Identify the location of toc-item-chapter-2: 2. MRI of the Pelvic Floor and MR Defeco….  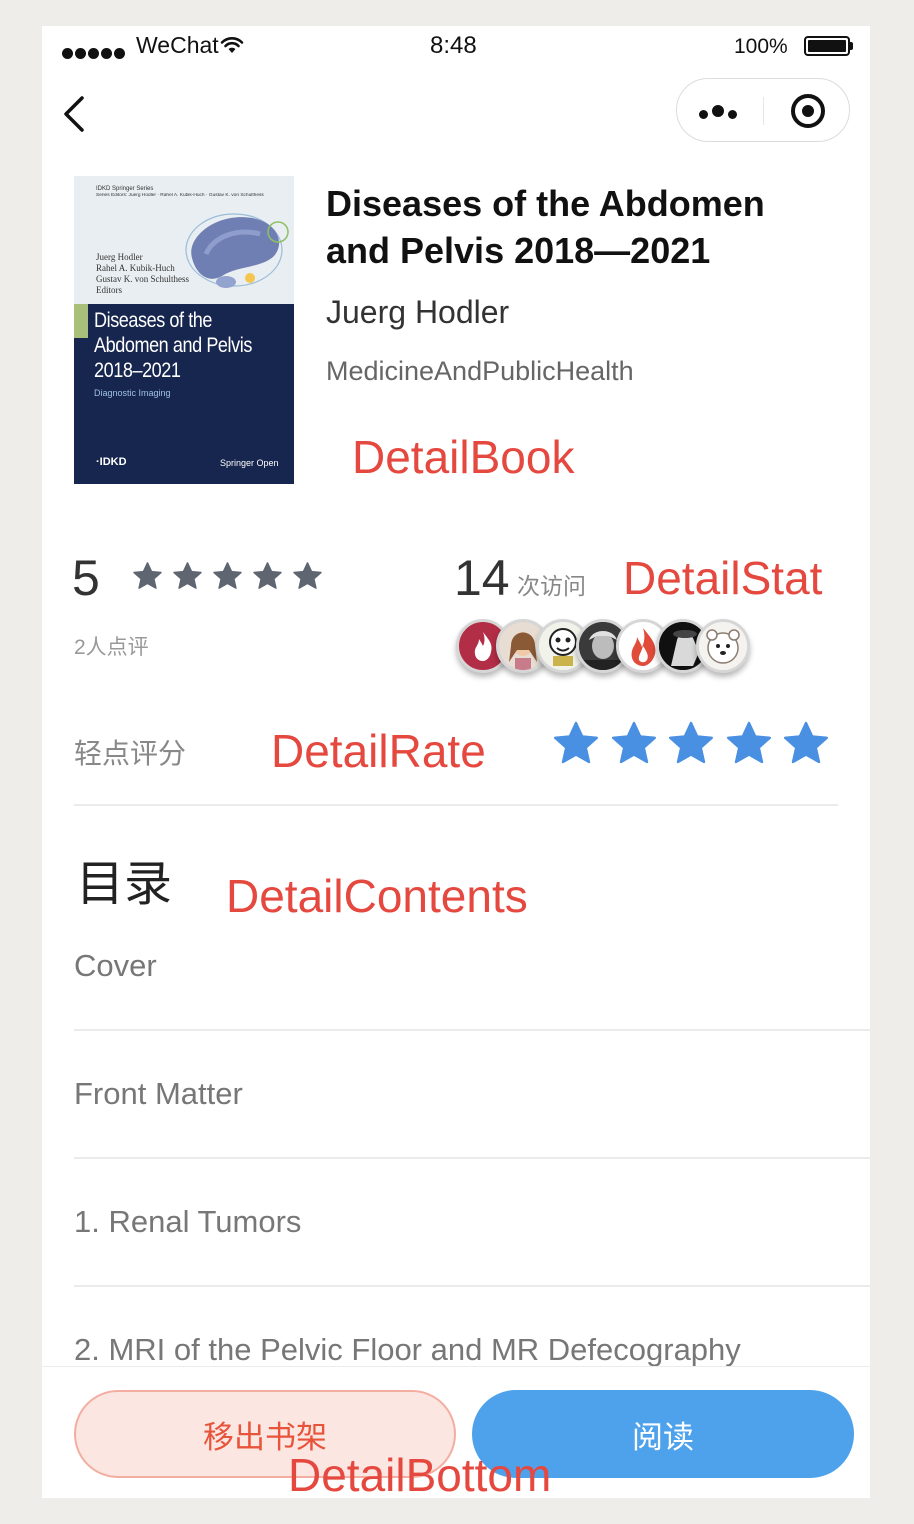
(407, 1350).